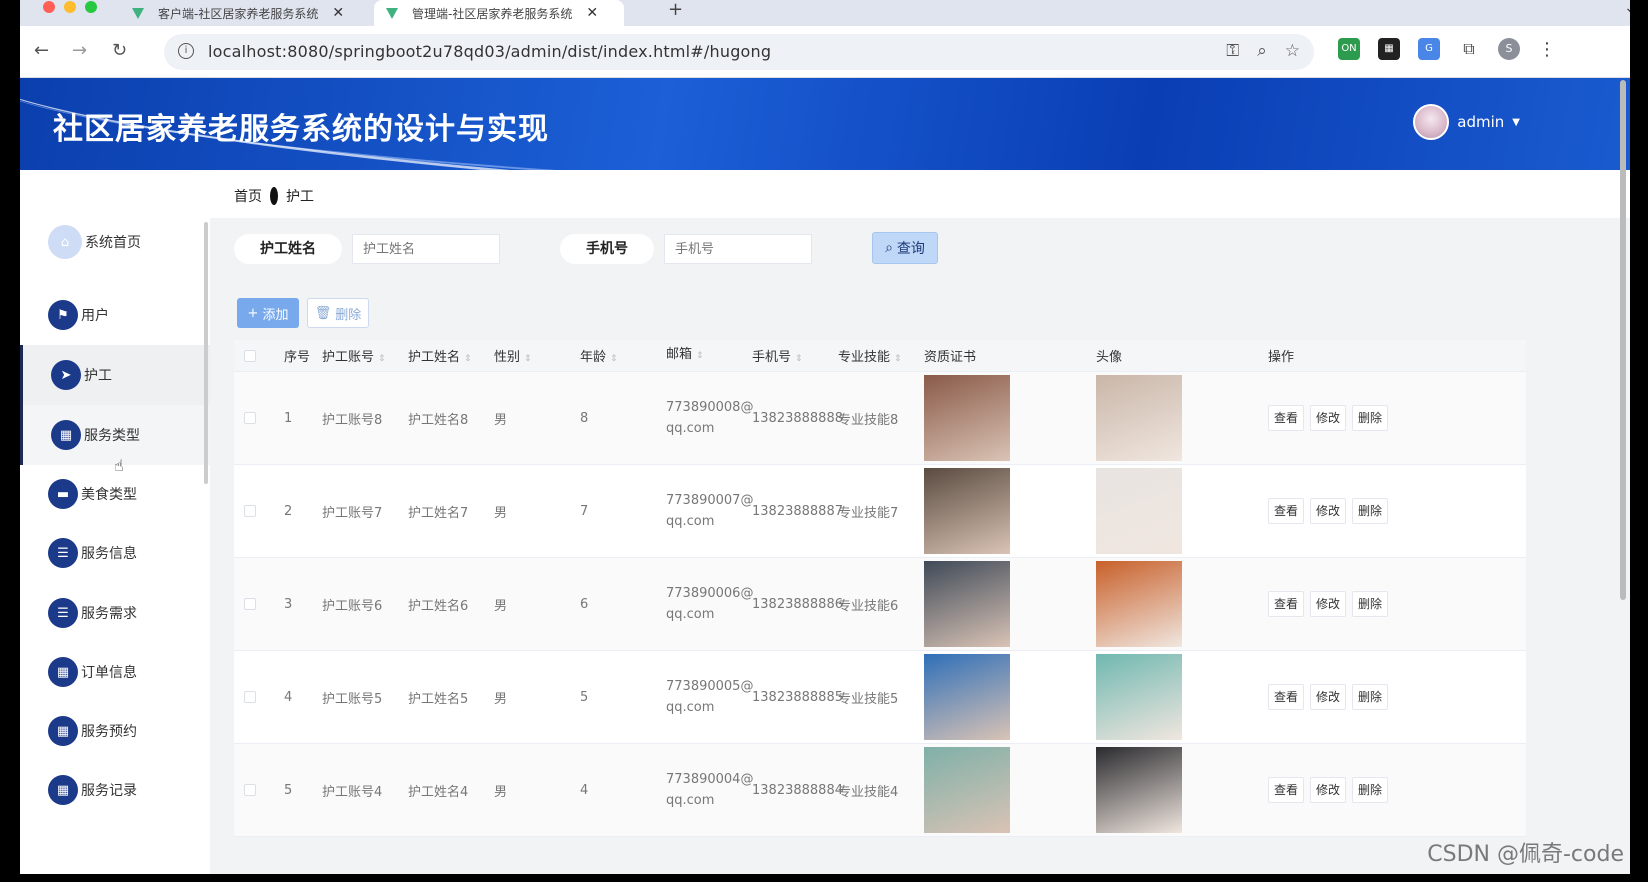  Describe the element at coordinates (115, 553) in the screenshot. I see `sidebar-item-service-info: ☰ 服务信息` at that location.